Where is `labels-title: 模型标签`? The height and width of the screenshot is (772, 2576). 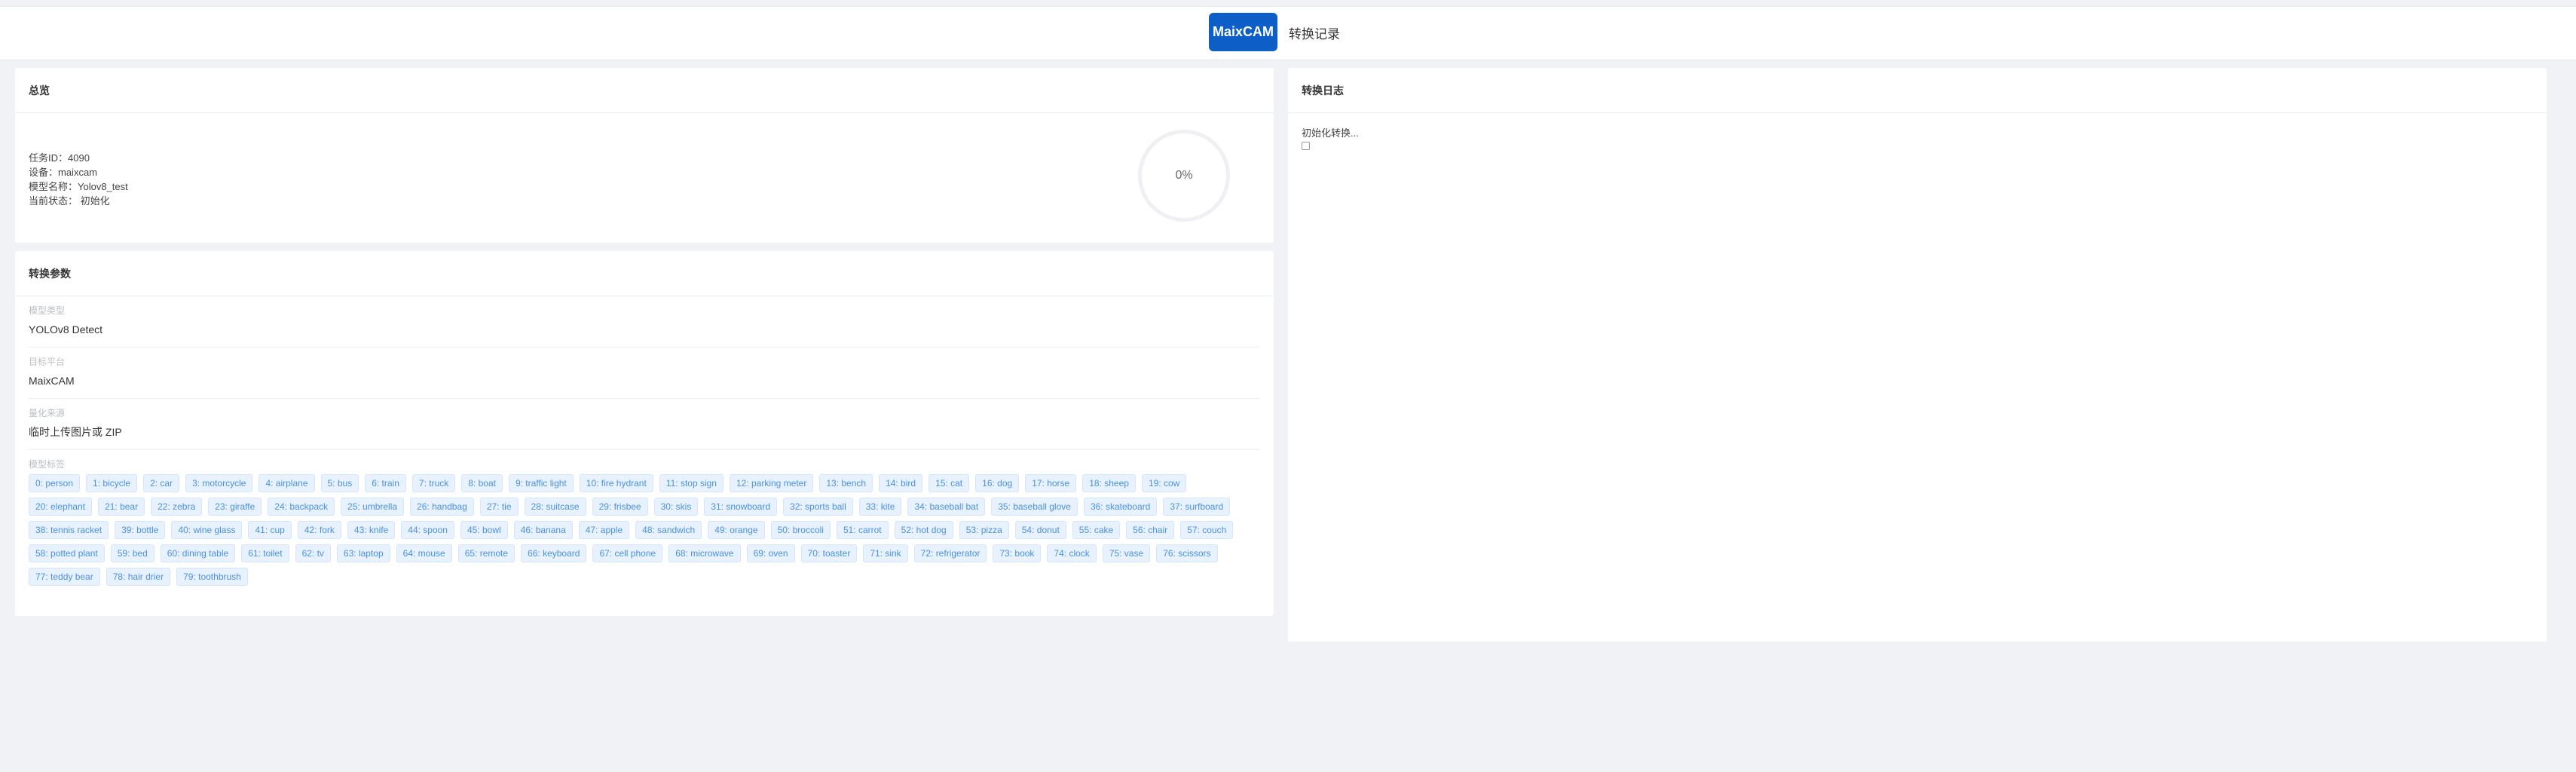
labels-title: 模型标签 is located at coordinates (47, 464).